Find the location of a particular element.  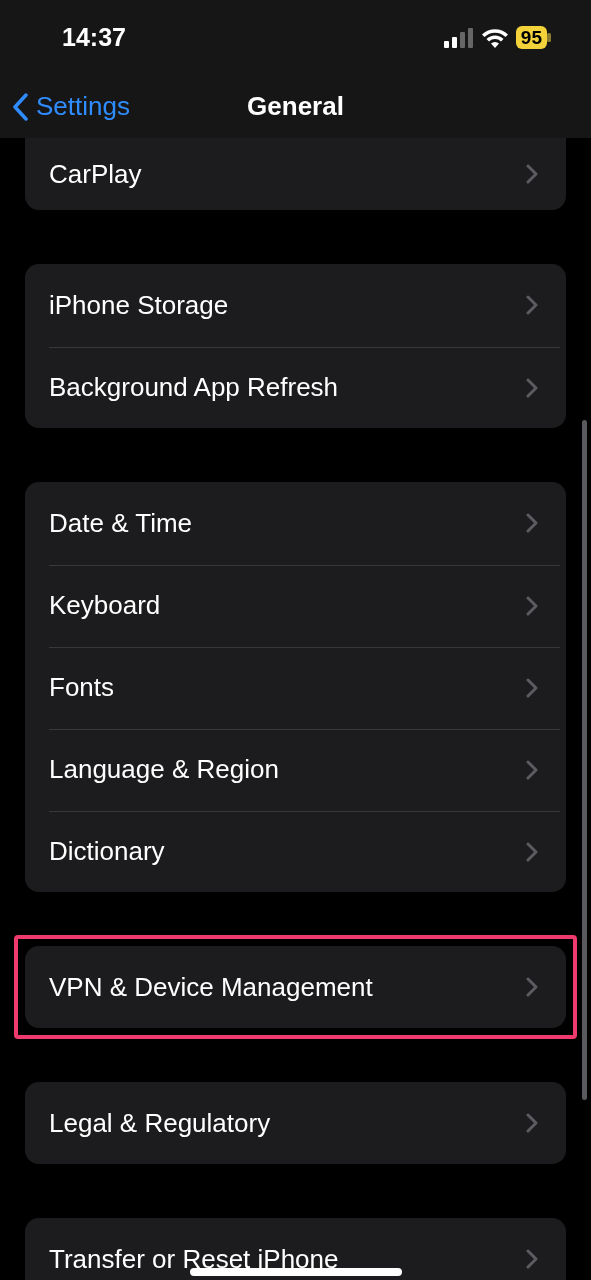

back-chevron-icon is located at coordinates (20, 106).